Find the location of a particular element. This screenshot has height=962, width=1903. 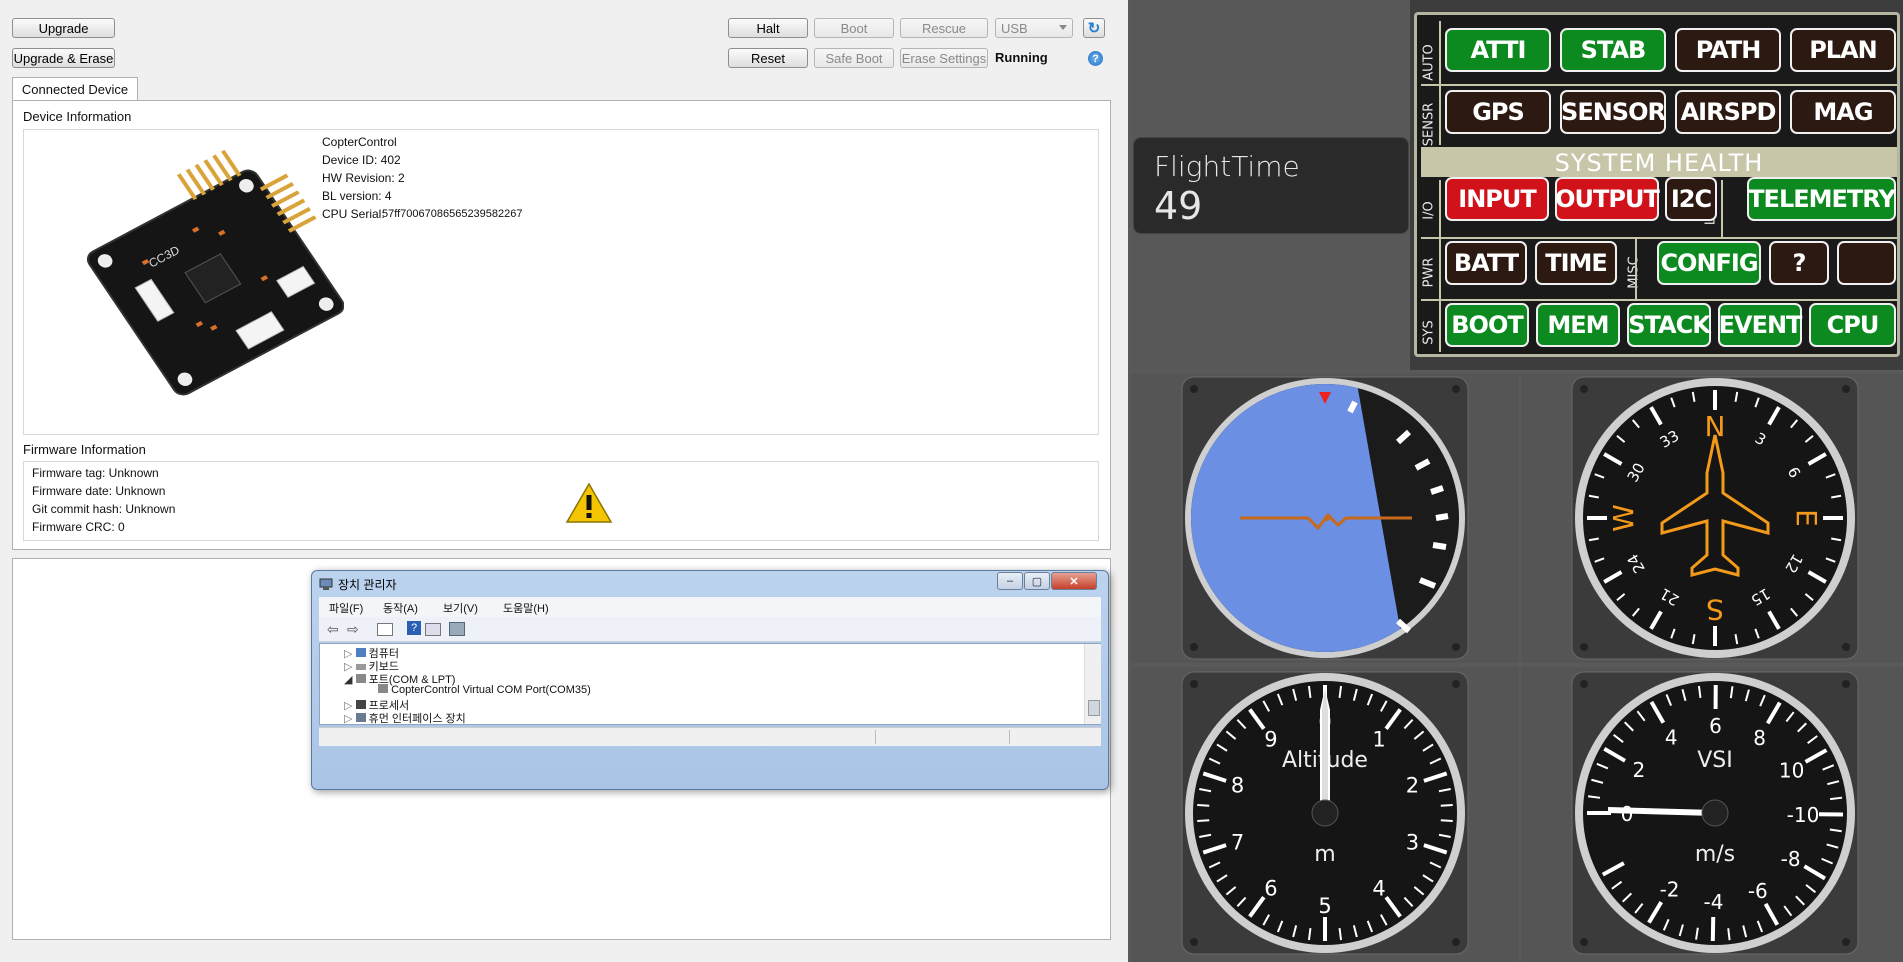

compass-label: S is located at coordinates (1715, 609).